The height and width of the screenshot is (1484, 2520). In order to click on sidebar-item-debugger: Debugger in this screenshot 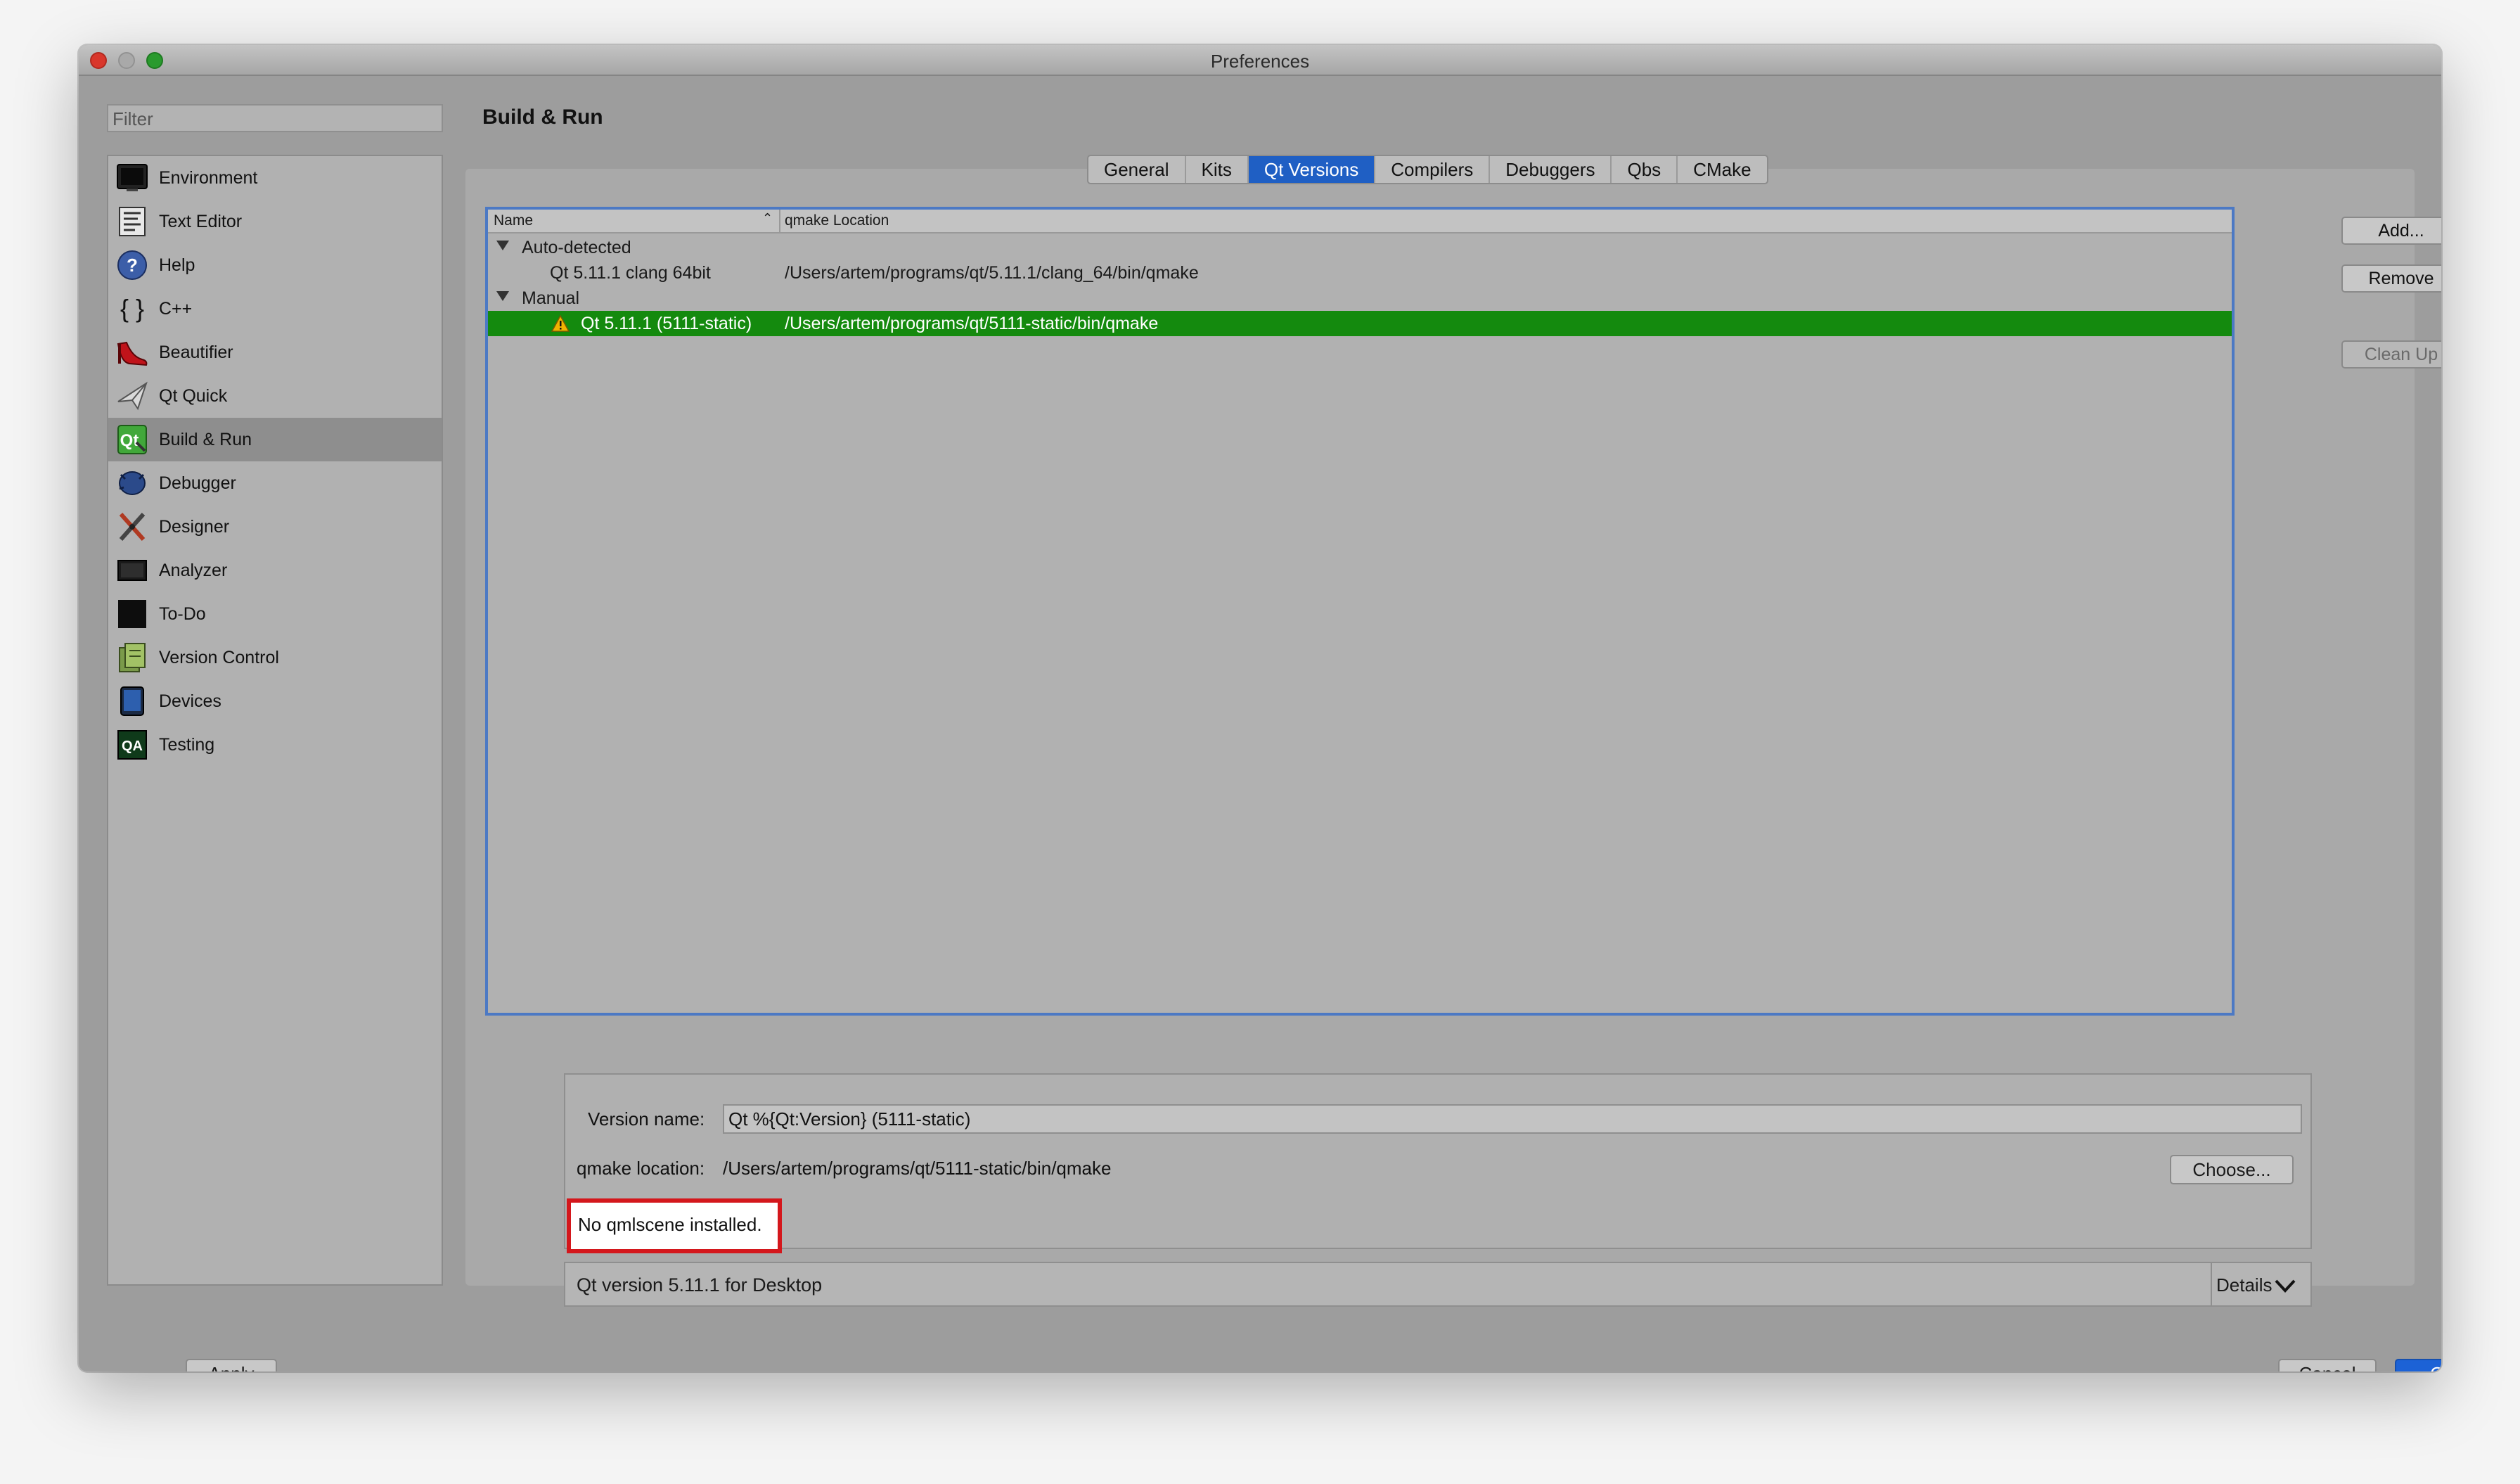, I will do `click(275, 483)`.